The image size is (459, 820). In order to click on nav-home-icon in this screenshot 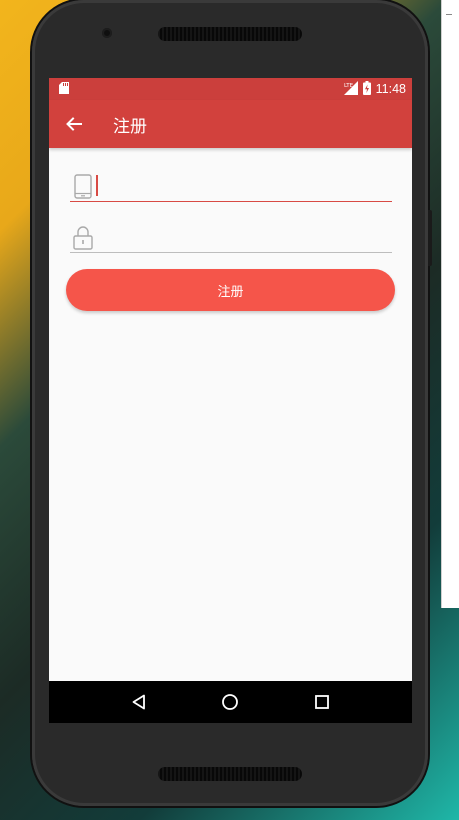, I will do `click(230, 702)`.